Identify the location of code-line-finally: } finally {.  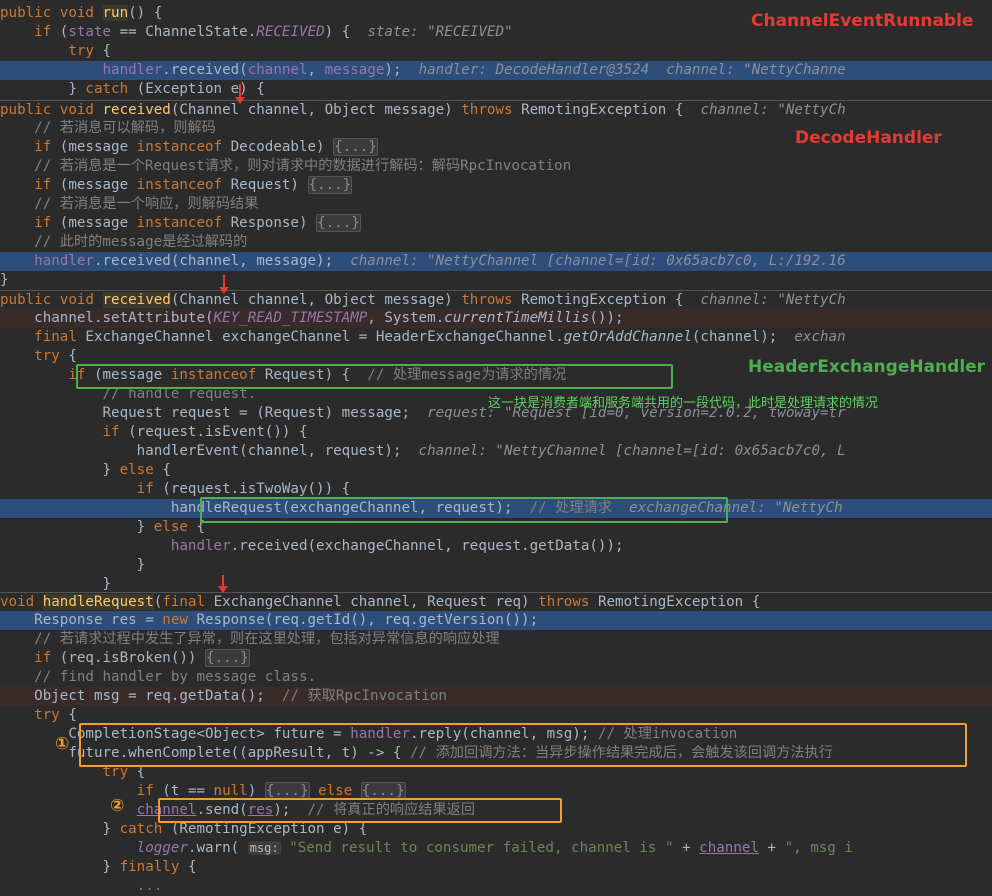
(98, 867).